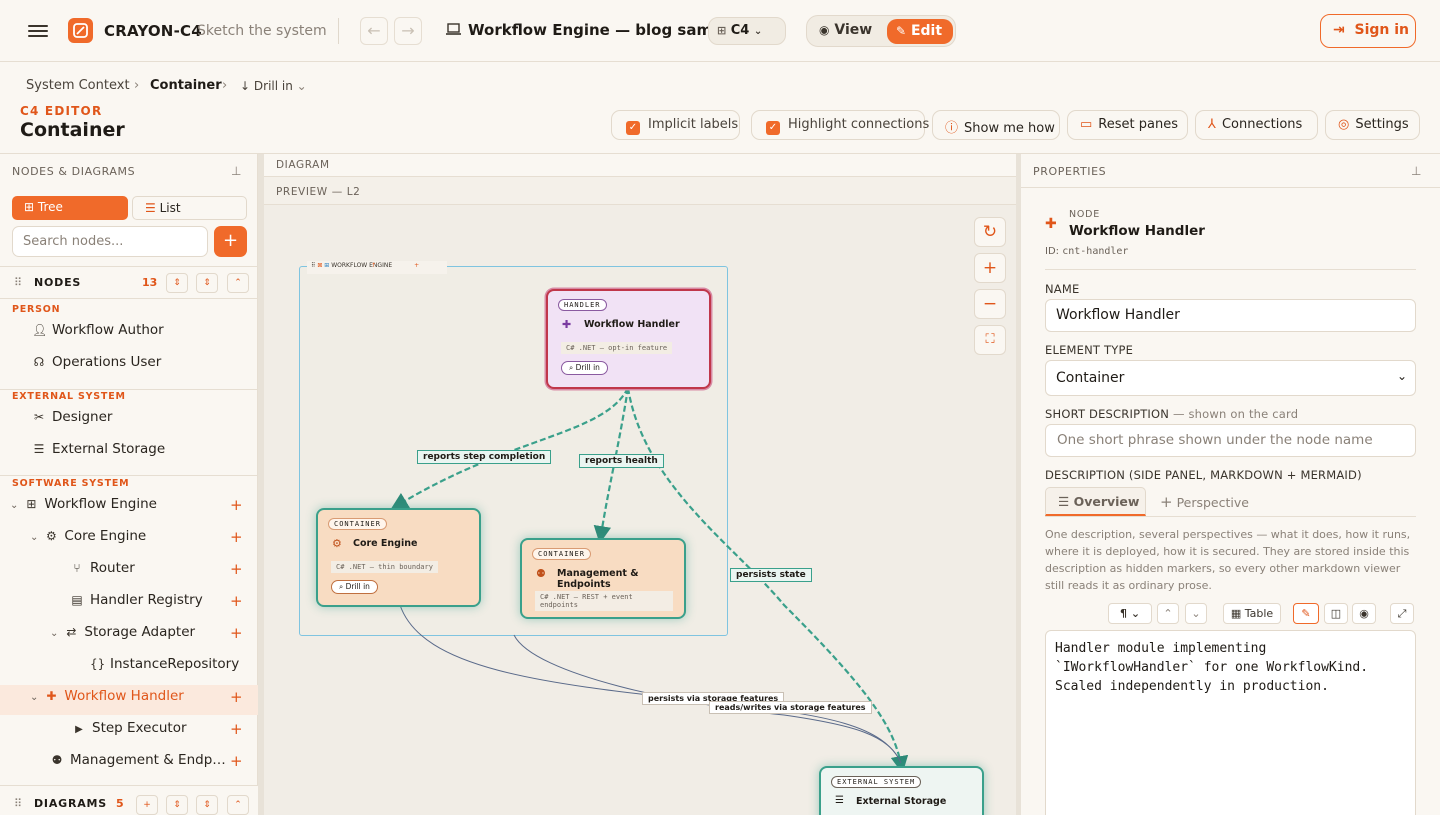 This screenshot has width=1440, height=815. I want to click on list-icon: ☰, so click(150, 208).